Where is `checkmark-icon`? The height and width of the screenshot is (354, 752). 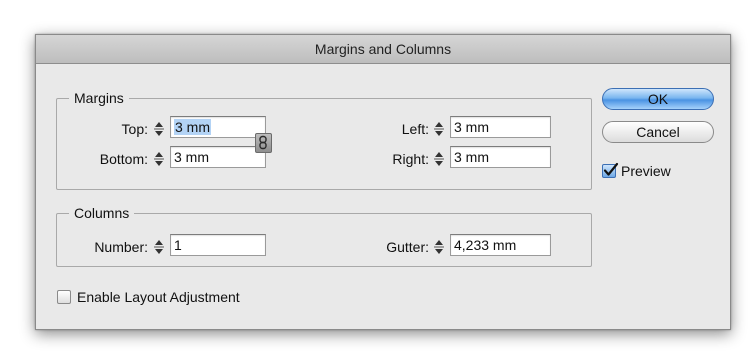 checkmark-icon is located at coordinates (611, 169).